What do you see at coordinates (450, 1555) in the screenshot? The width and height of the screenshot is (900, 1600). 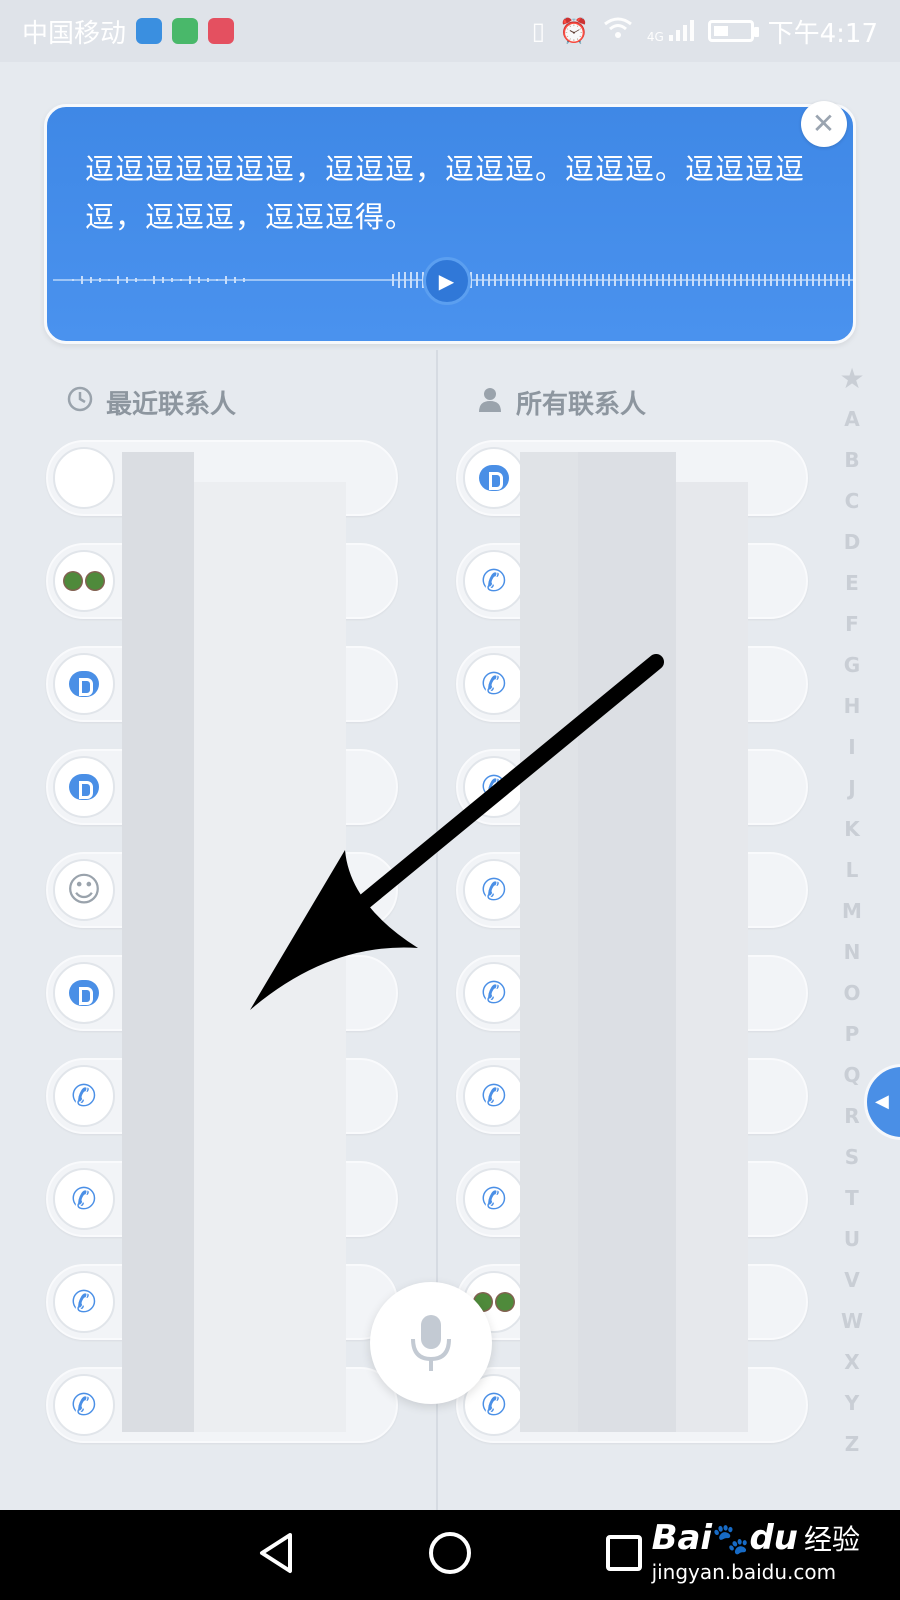 I see `home-icon` at bounding box center [450, 1555].